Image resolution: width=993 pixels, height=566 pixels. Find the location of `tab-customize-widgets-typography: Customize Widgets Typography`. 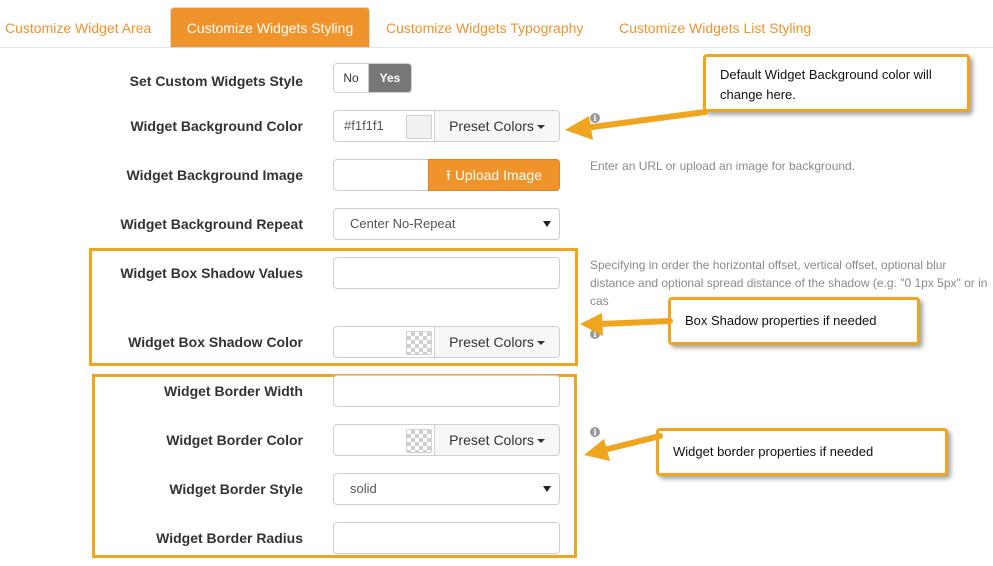

tab-customize-widgets-typography: Customize Widgets Typography is located at coordinates (484, 28).